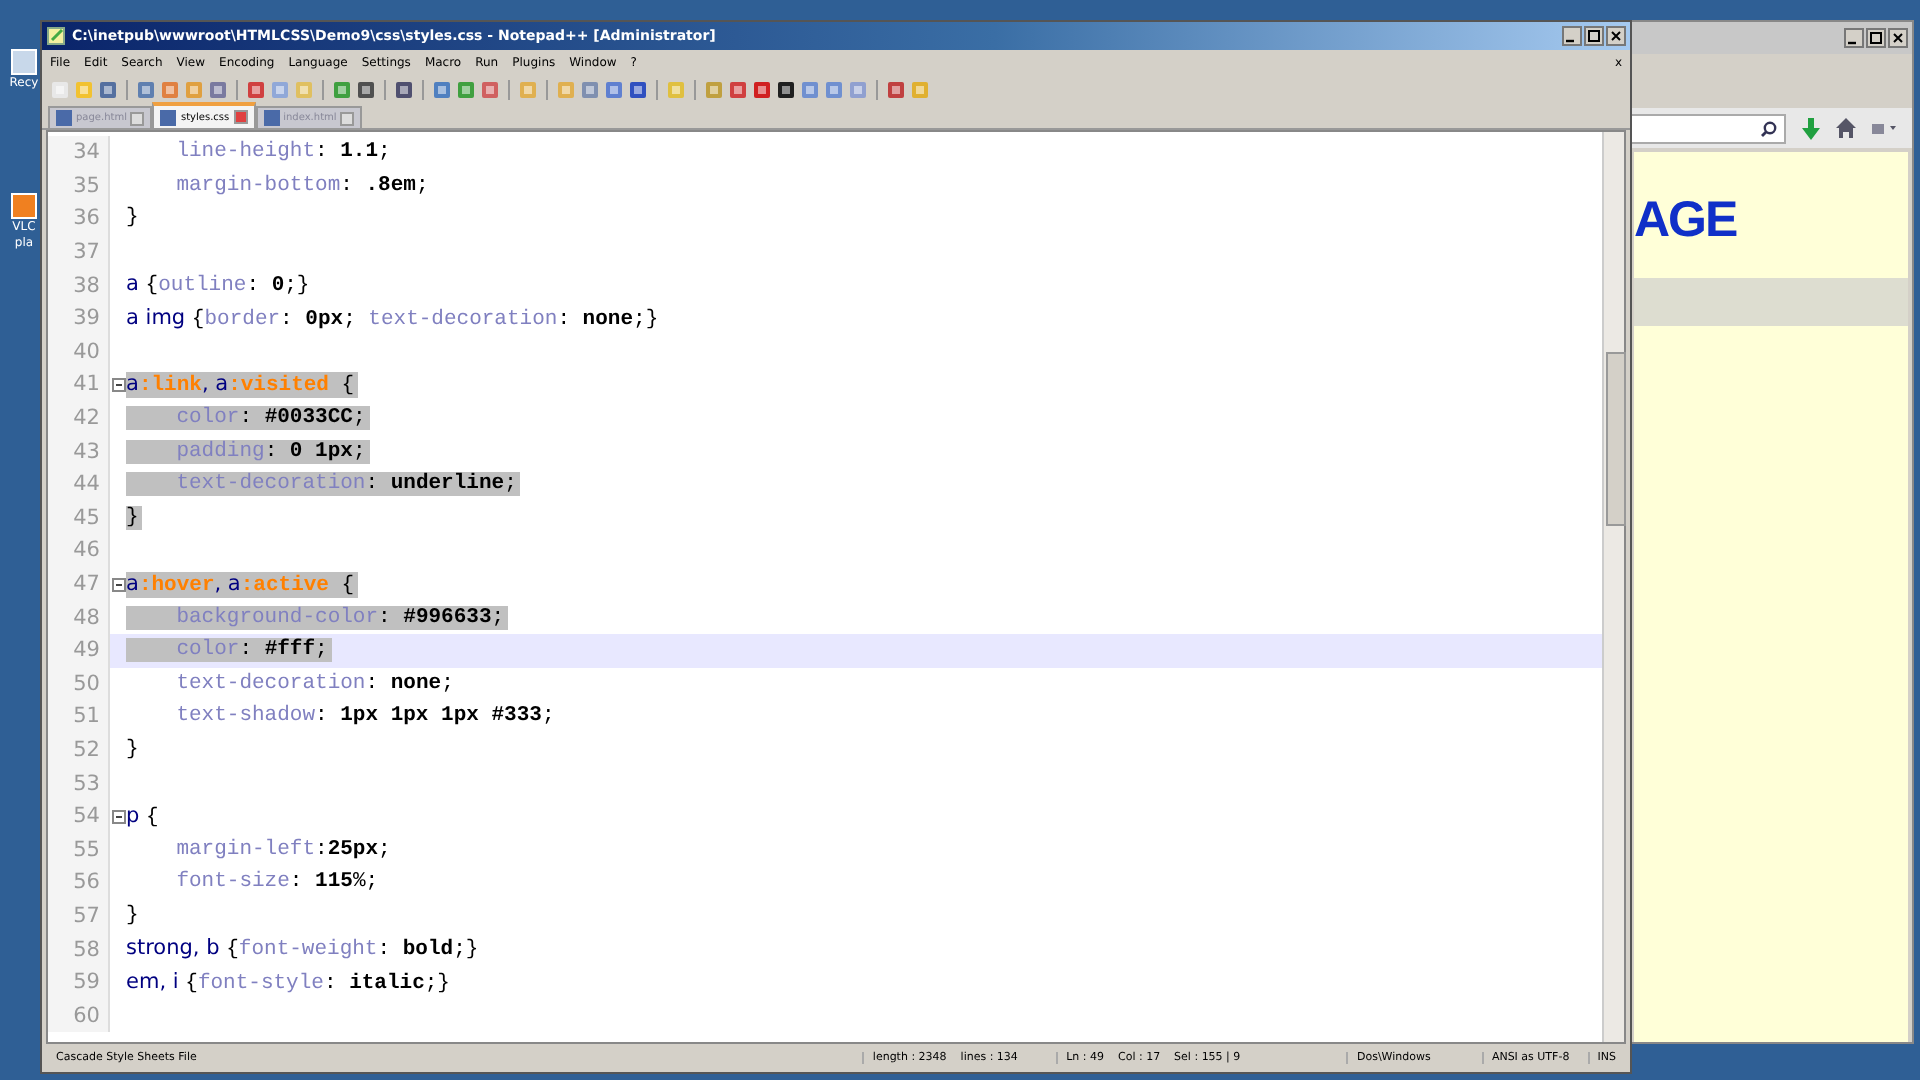 The height and width of the screenshot is (1080, 1920). I want to click on code-line: p {, so click(143, 816).